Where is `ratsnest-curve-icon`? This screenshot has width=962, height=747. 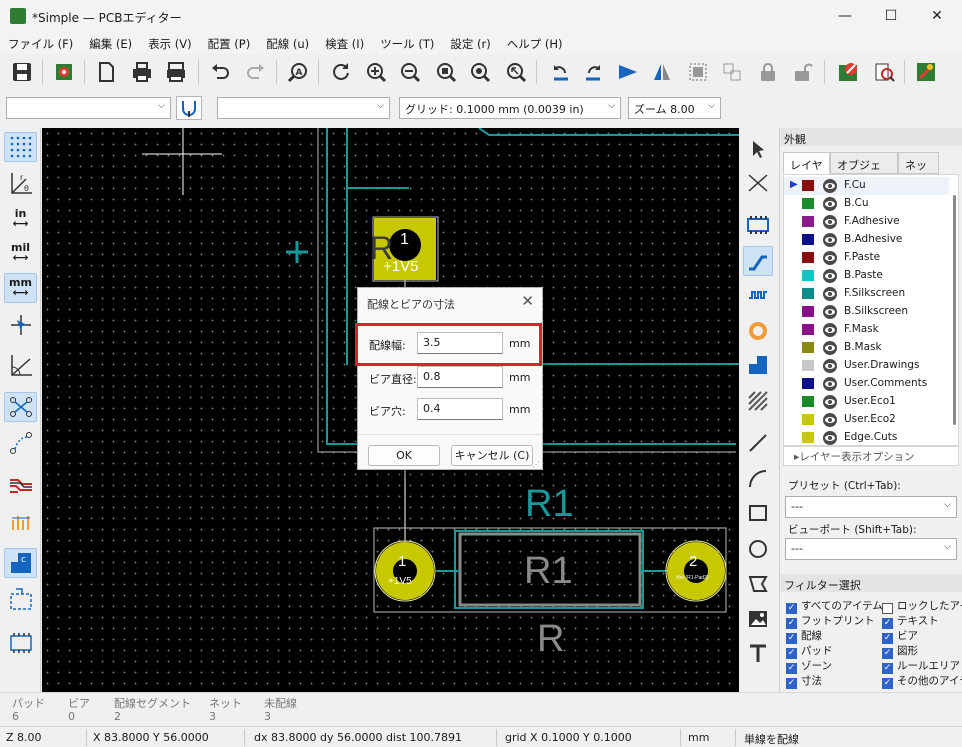
ratsnest-curve-icon is located at coordinates (20, 365).